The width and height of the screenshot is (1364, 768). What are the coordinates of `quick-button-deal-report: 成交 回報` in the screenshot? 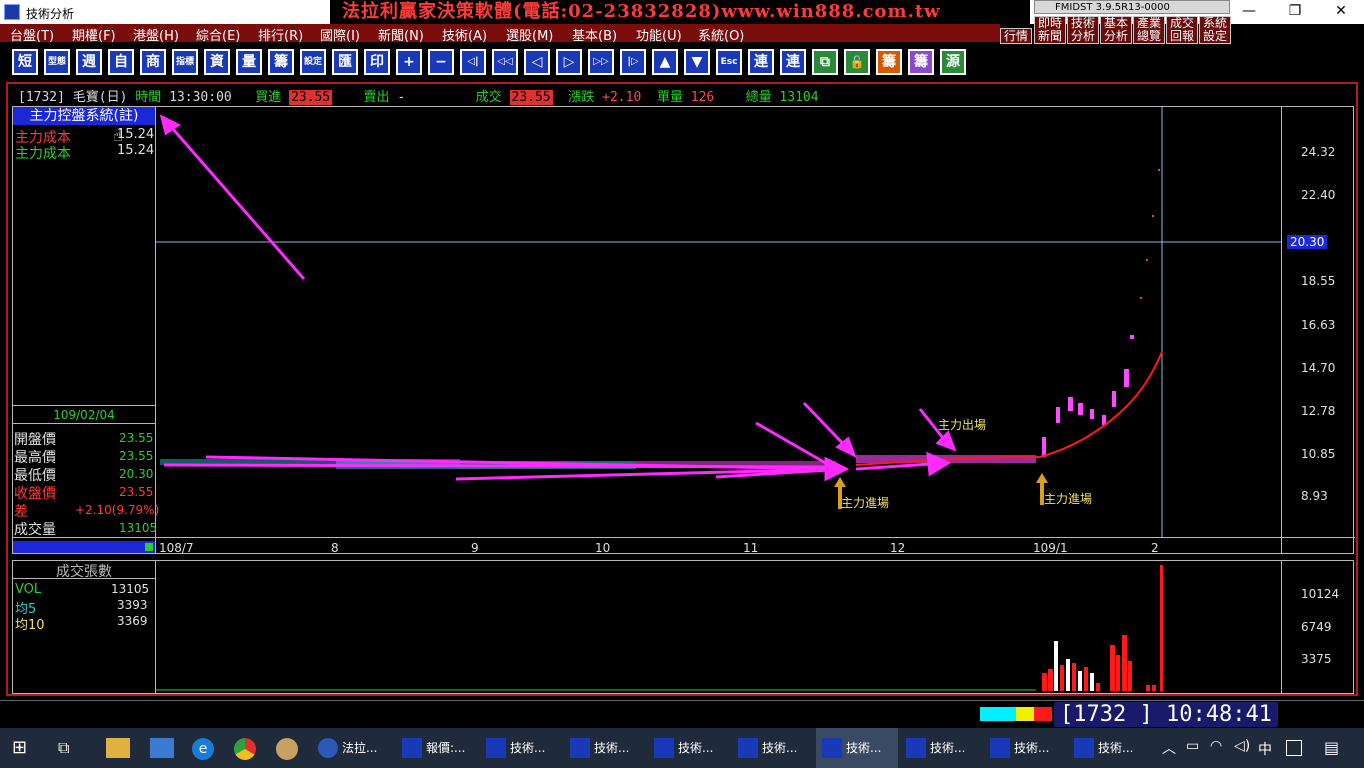 It's located at (1182, 30).